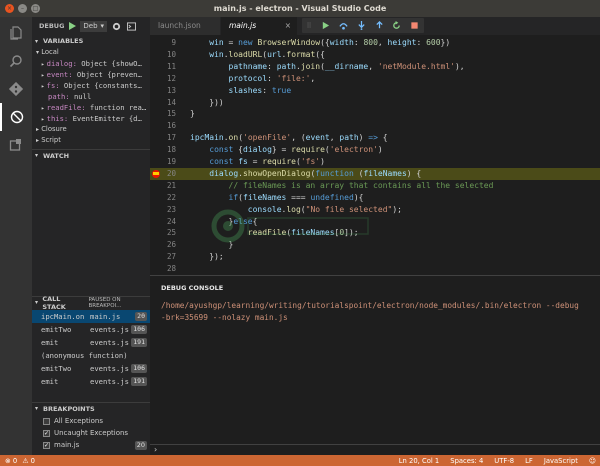  Describe the element at coordinates (171, 126) in the screenshot. I see `code-line: 16` at that location.